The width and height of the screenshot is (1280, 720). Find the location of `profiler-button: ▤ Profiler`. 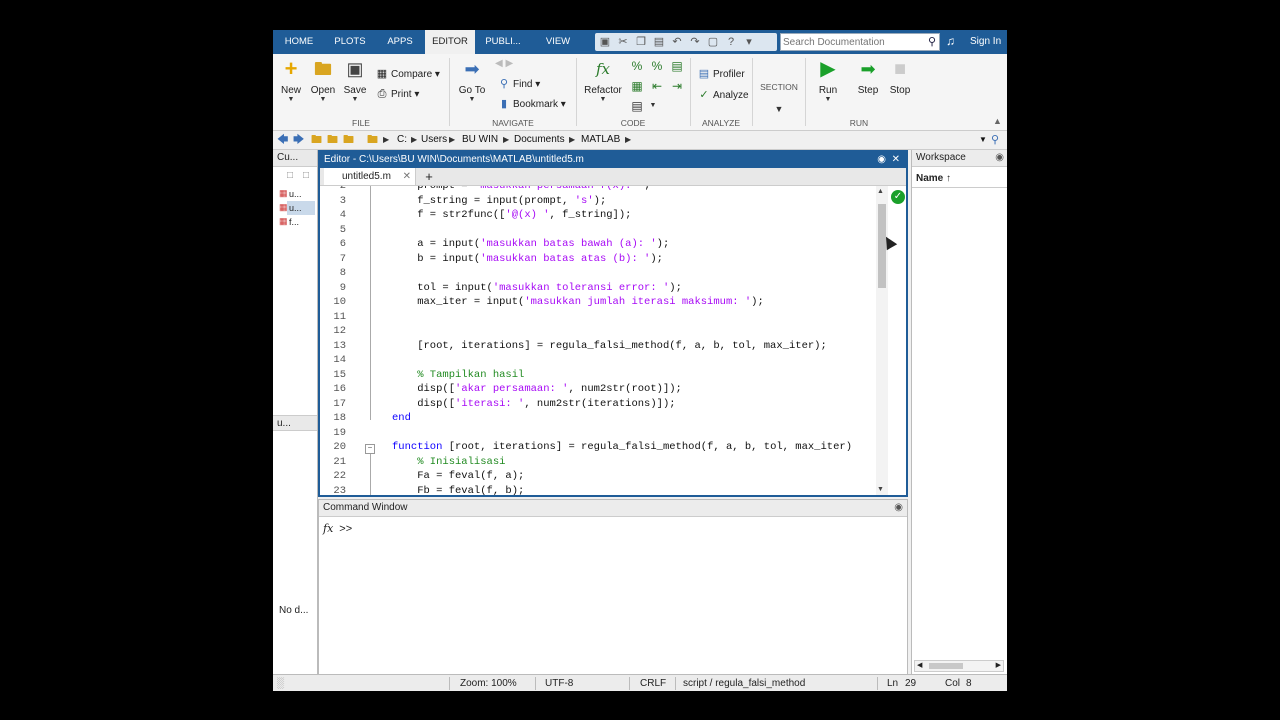

profiler-button: ▤ Profiler is located at coordinates (721, 74).